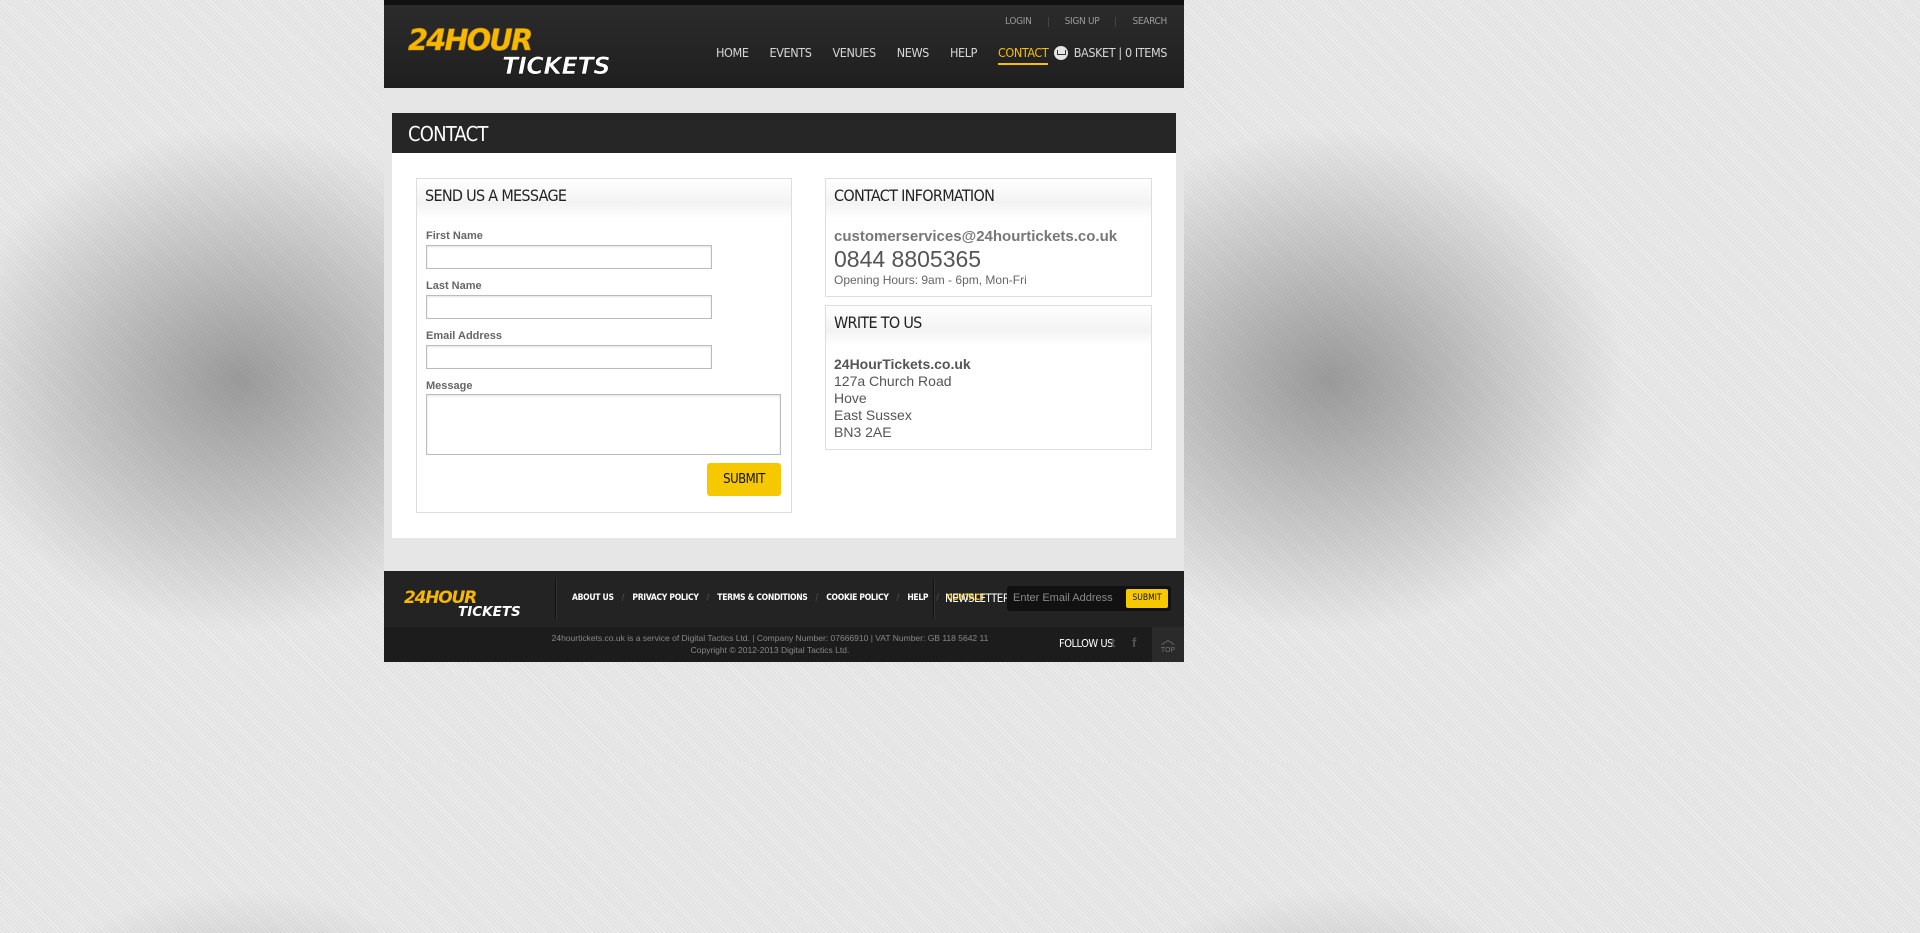 The height and width of the screenshot is (933, 1920). I want to click on last-name-label: Last Name, so click(454, 286).